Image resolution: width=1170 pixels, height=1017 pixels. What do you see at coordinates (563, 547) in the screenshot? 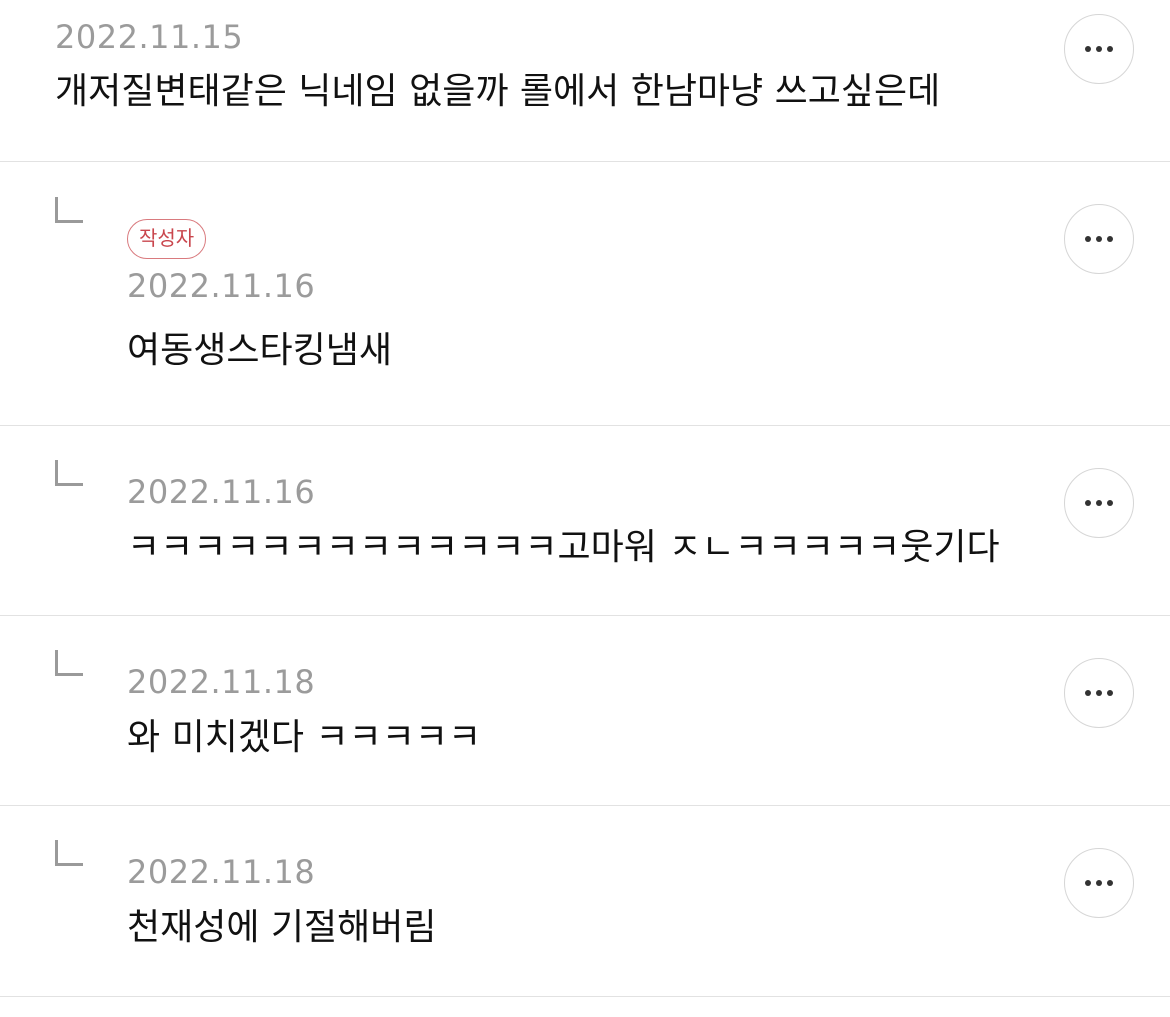
I see `comment-text: ㅋㅋㅋㅋㅋㅋㅋㅋㅋㅋㅋㅋㅋ고마워 ㅈㄴㅋㅋㅋㅋㅋ웃기다` at bounding box center [563, 547].